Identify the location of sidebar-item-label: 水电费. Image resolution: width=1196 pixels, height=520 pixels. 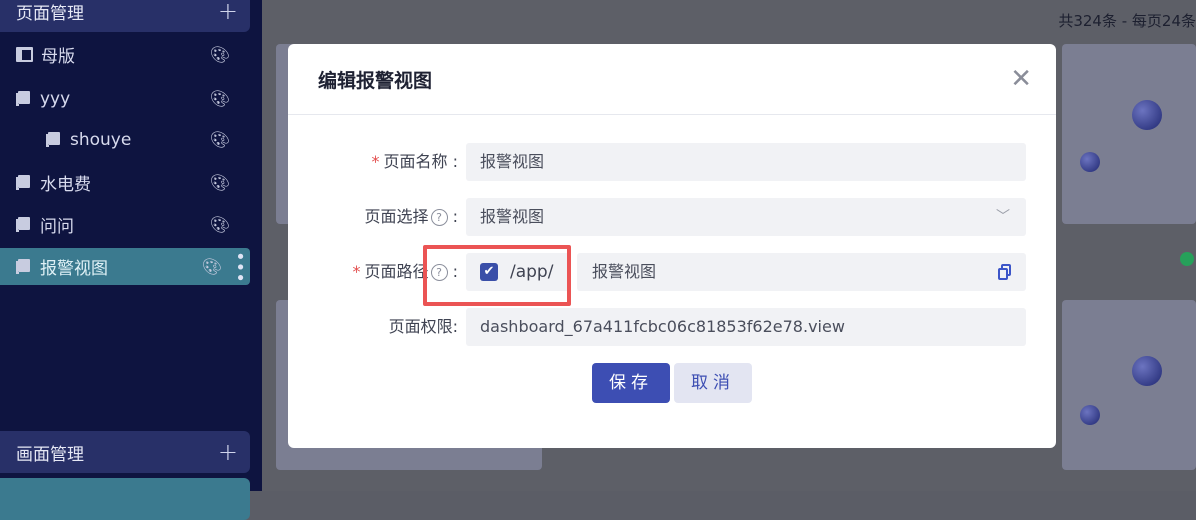
(65, 185).